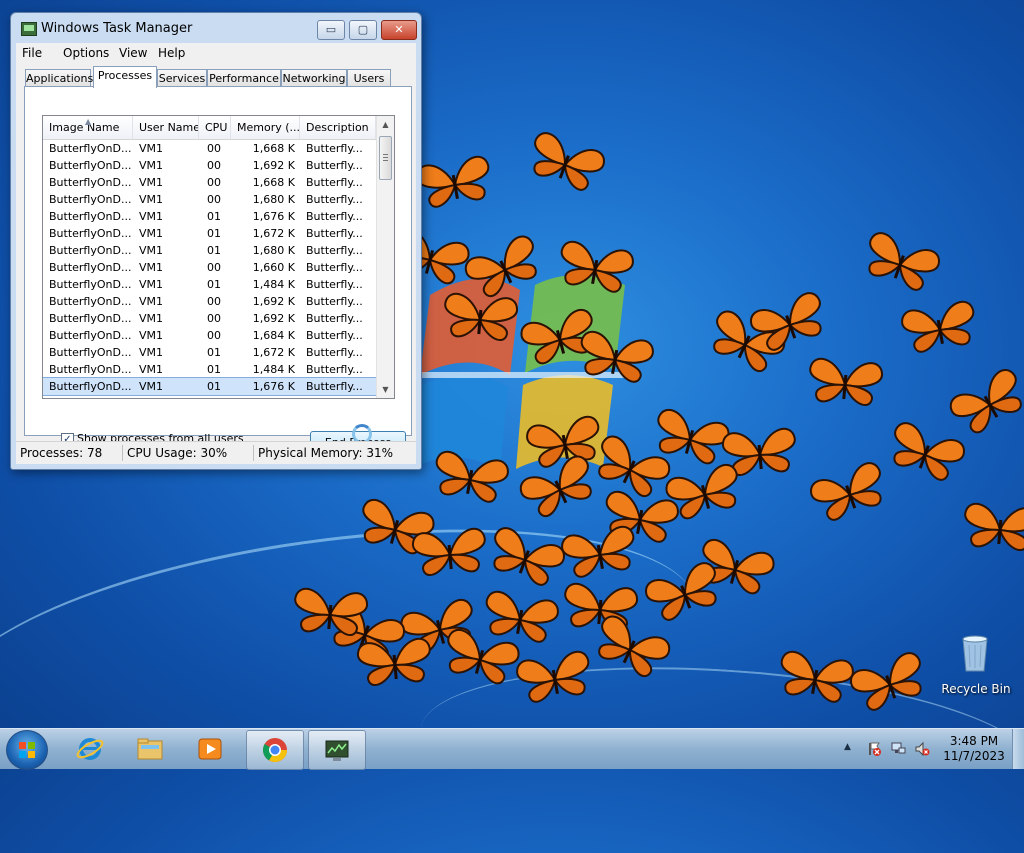 This screenshot has width=1024, height=853. Describe the element at coordinates (216, 53) in the screenshot. I see `menu-bar: File Options View Help` at that location.